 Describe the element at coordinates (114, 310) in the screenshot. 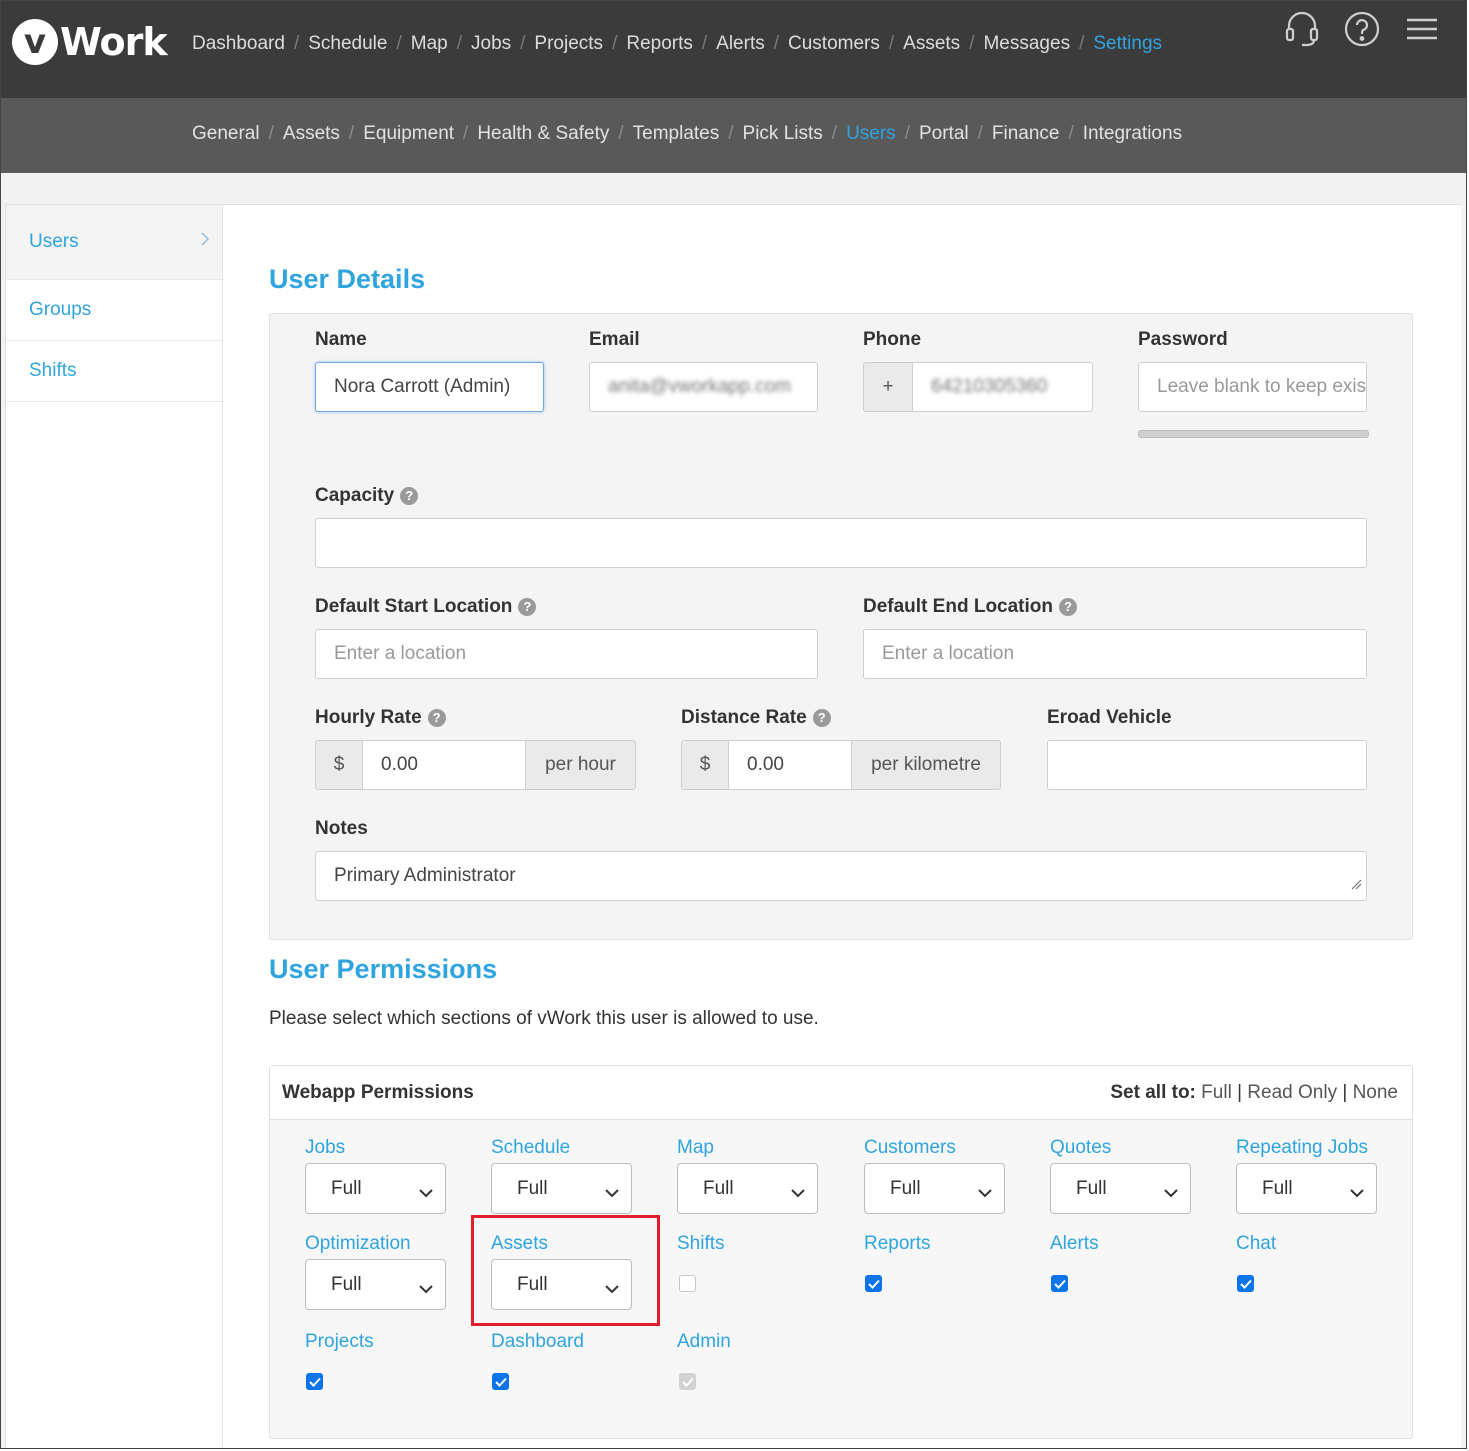

I see `sidebar-item-groups: Groups` at that location.